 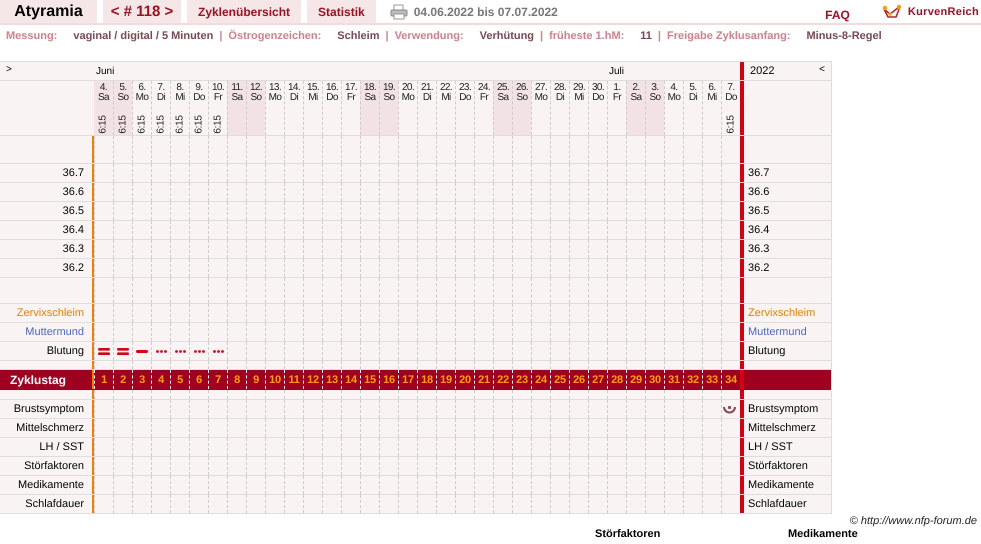 What do you see at coordinates (274, 108) in the screenshot?
I see `date-header: 13. Mo` at bounding box center [274, 108].